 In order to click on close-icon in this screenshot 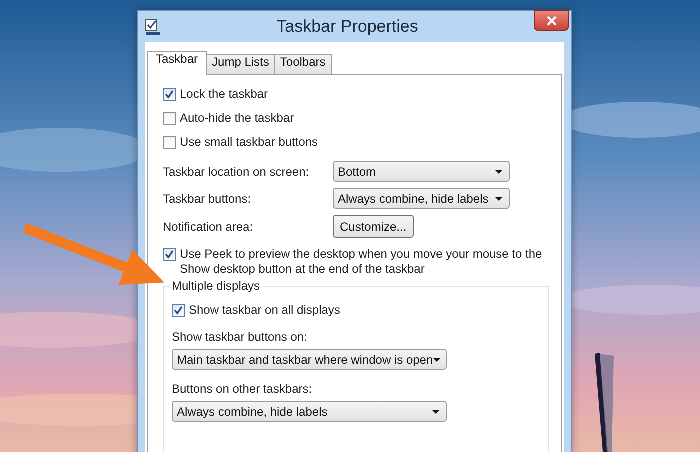, I will do `click(551, 21)`.